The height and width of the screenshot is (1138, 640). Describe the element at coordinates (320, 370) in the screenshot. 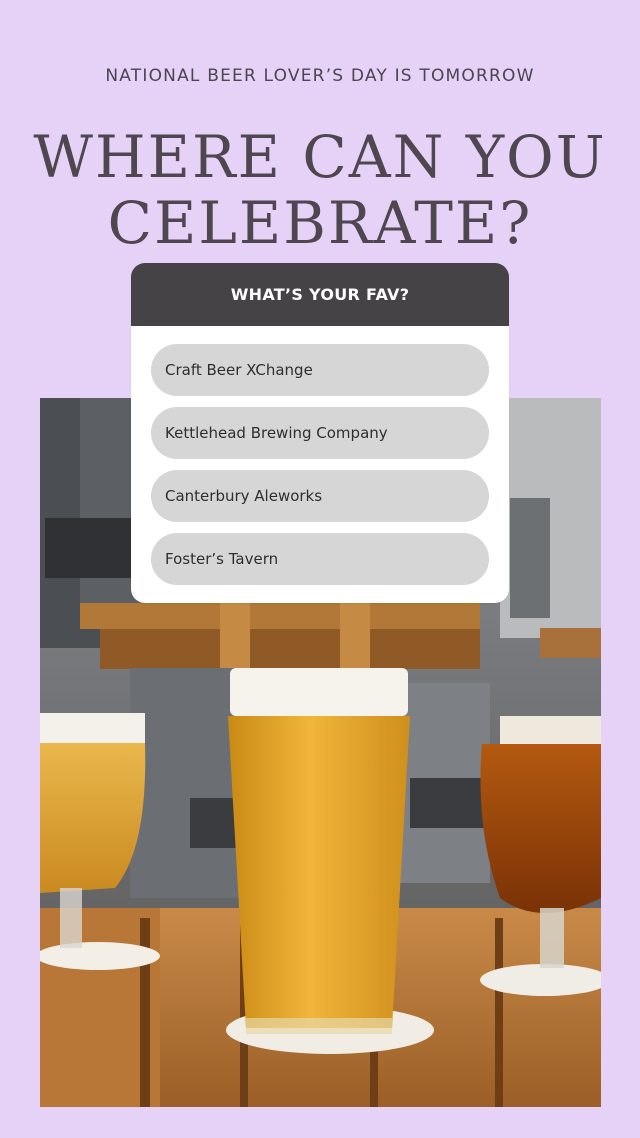

I see `poll-option-1: Craft Beer XChange` at that location.